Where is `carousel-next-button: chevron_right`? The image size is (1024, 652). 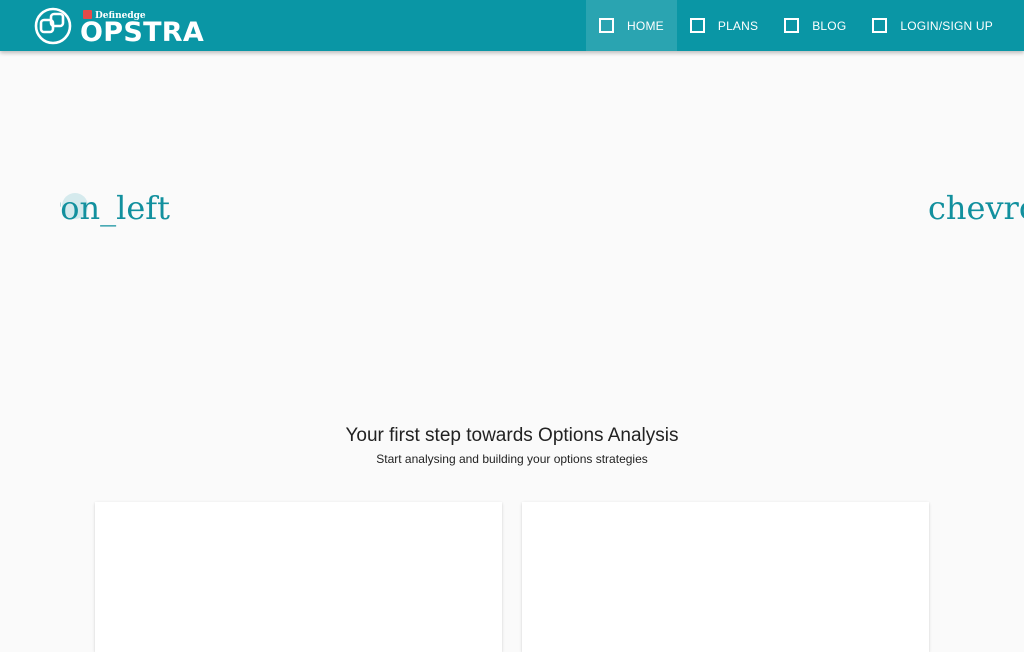 carousel-next-button: chevron_right is located at coordinates (976, 210).